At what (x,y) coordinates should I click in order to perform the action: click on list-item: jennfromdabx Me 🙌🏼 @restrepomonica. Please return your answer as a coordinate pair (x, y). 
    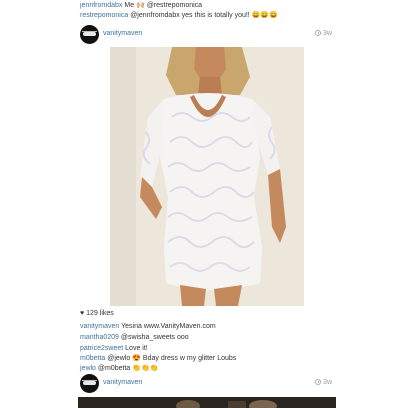
    Looking at the image, I should click on (141, 5).